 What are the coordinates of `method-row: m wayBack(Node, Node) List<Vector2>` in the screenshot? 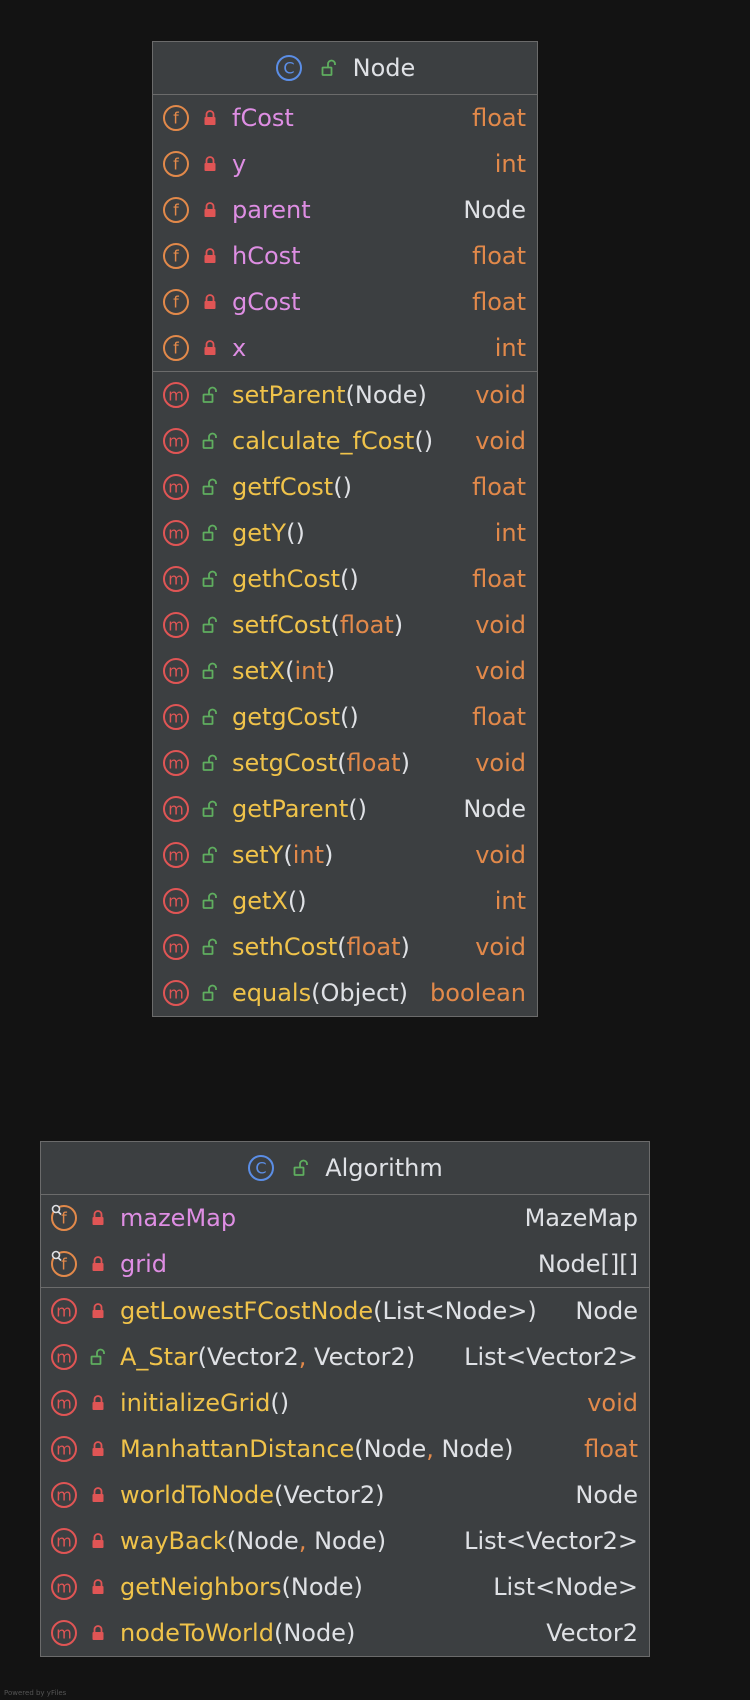 It's located at (345, 1541).